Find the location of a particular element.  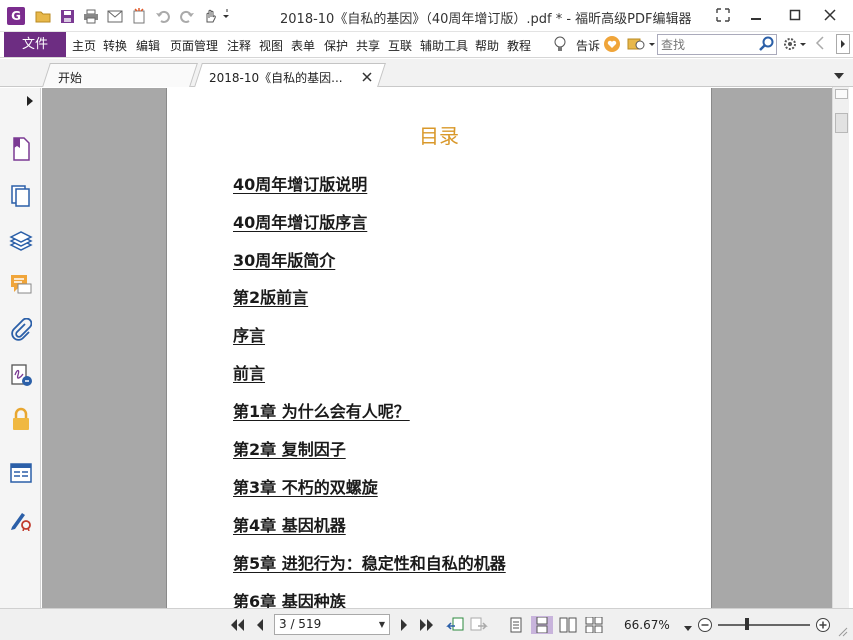

menu-tutorial: 教程 is located at coordinates (519, 45).